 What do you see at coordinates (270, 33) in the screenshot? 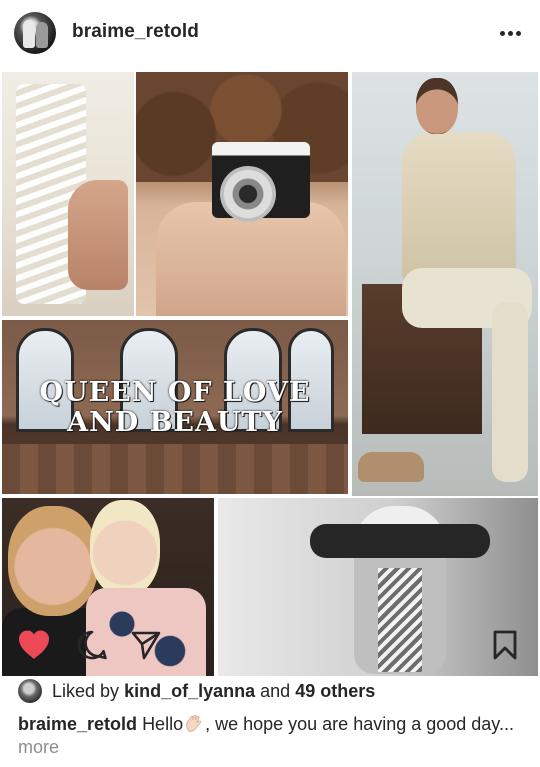
I see `post-header: braime_retold` at bounding box center [270, 33].